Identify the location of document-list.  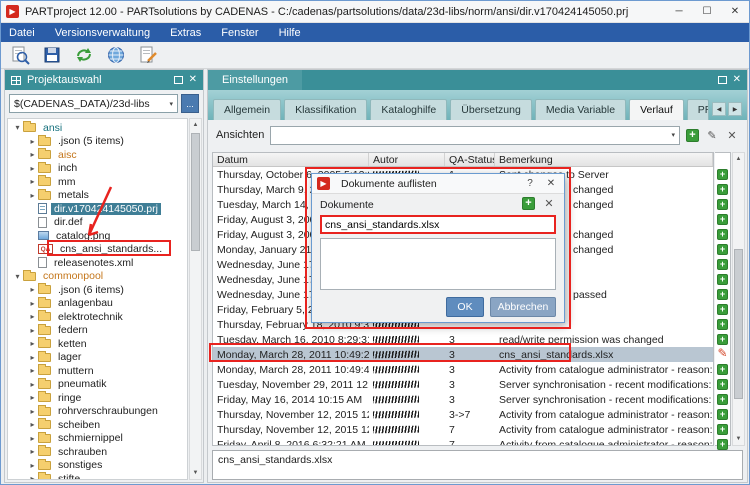
(438, 264).